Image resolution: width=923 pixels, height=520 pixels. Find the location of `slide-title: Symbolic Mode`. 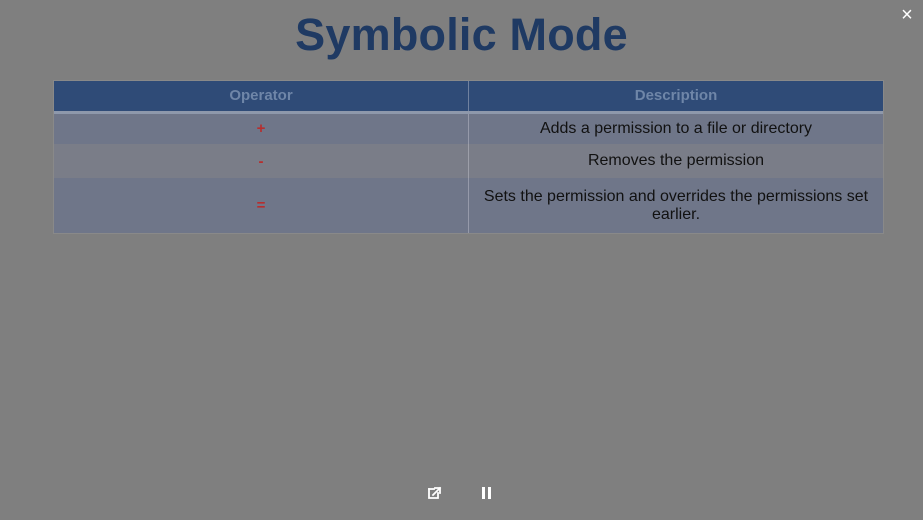

slide-title: Symbolic Mode is located at coordinates (461, 34).